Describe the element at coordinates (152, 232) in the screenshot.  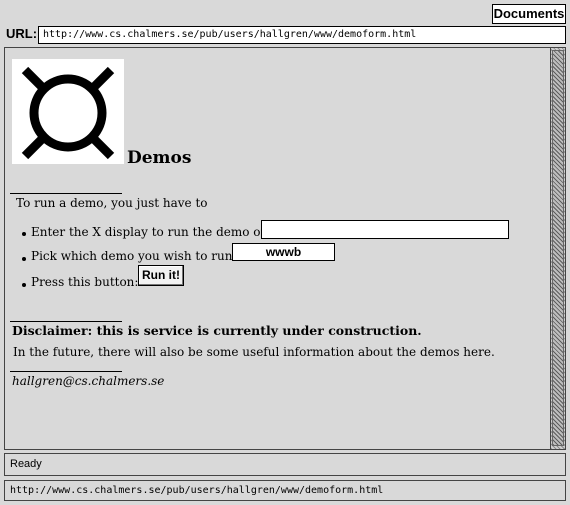
I see `step-display-label: Enter the X display to run the demo on:` at that location.